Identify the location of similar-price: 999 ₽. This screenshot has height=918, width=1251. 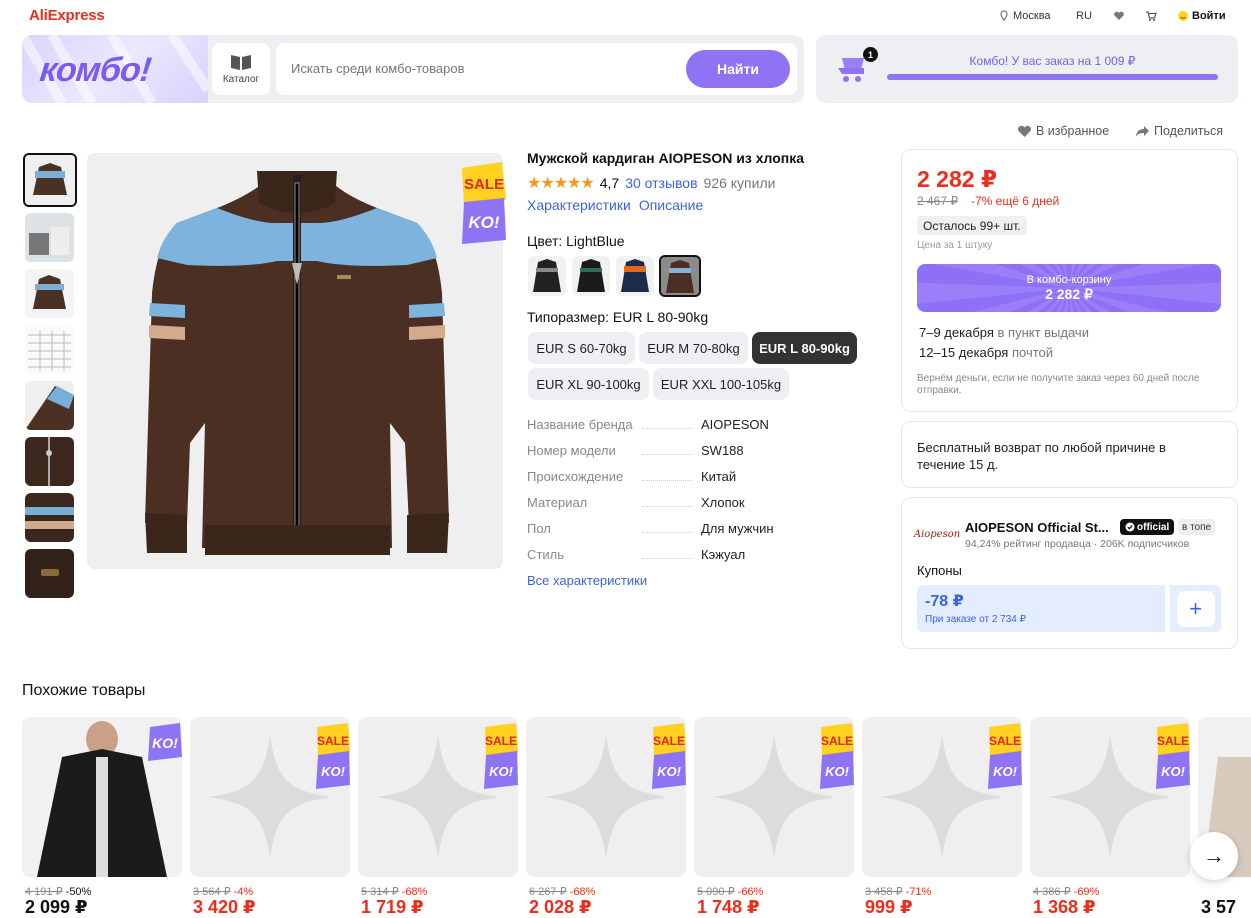
(889, 907).